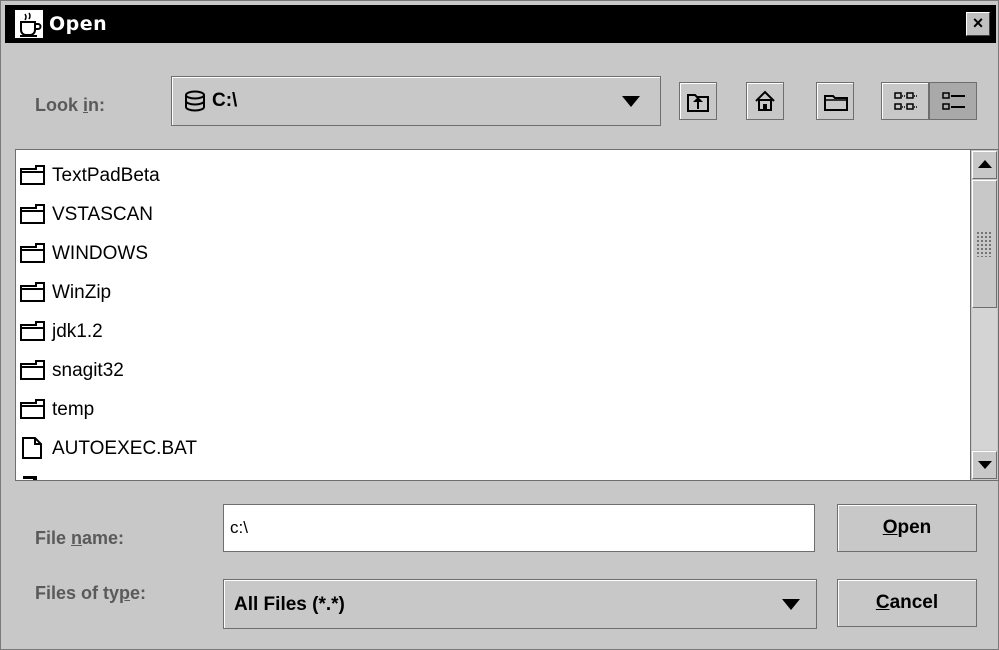 The width and height of the screenshot is (999, 650). I want to click on new-folder-button, so click(835, 101).